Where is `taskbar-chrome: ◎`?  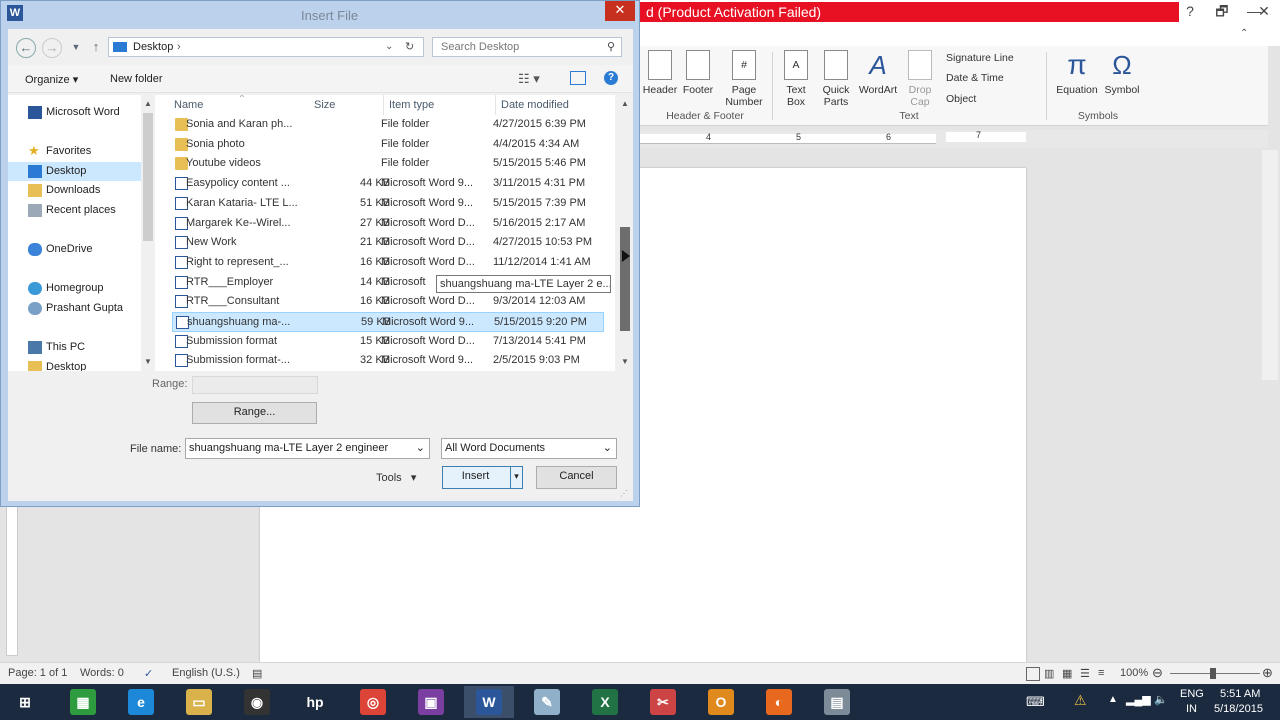 taskbar-chrome: ◎ is located at coordinates (373, 702).